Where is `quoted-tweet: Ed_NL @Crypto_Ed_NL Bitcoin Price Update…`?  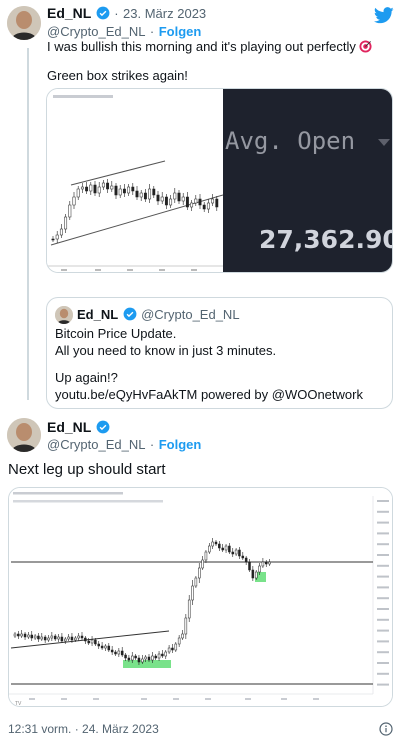
quoted-tweet: Ed_NL @Crypto_Ed_NL Bitcoin Price Update… is located at coordinates (219, 353).